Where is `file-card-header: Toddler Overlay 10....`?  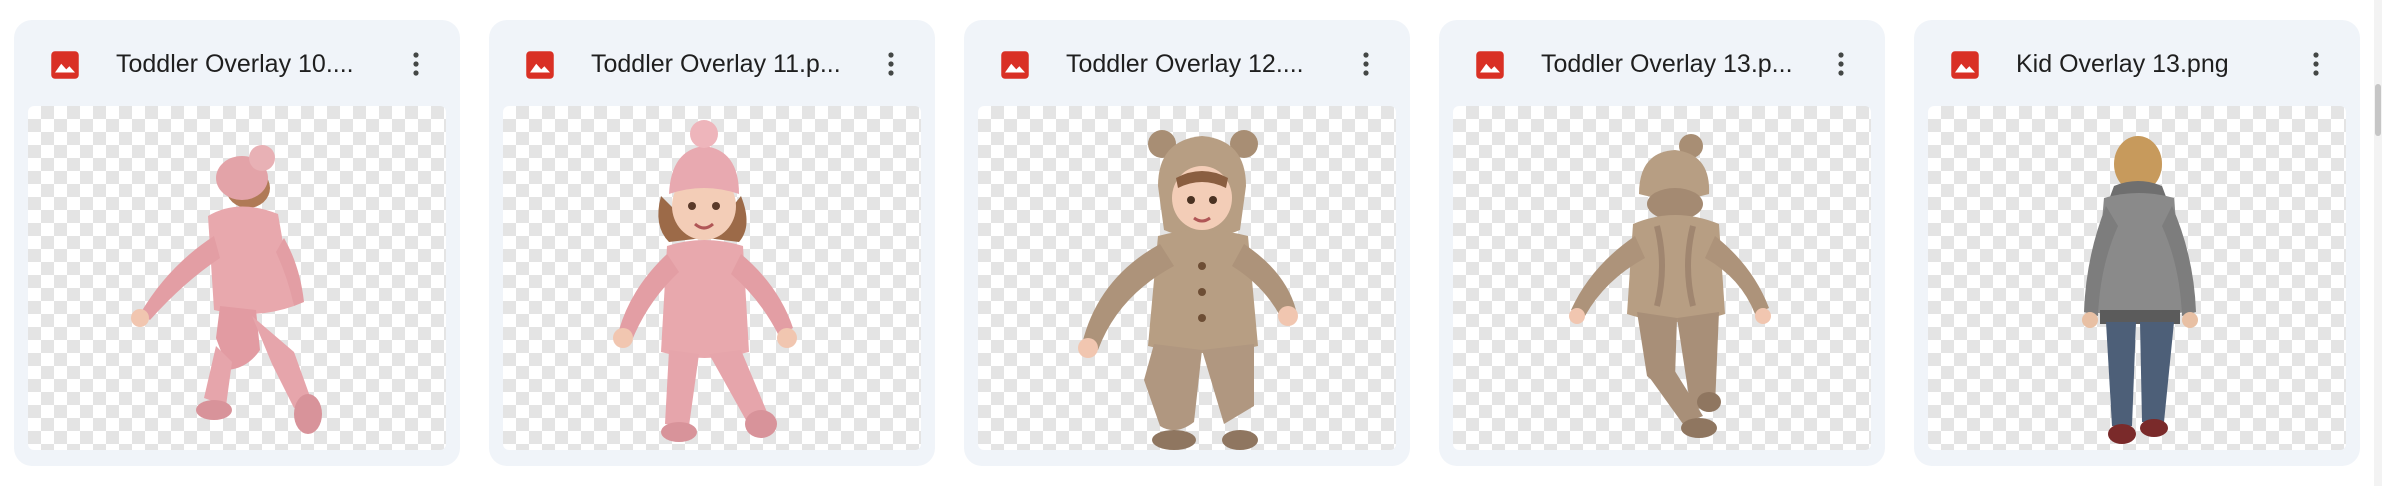 file-card-header: Toddler Overlay 10.... is located at coordinates (237, 62).